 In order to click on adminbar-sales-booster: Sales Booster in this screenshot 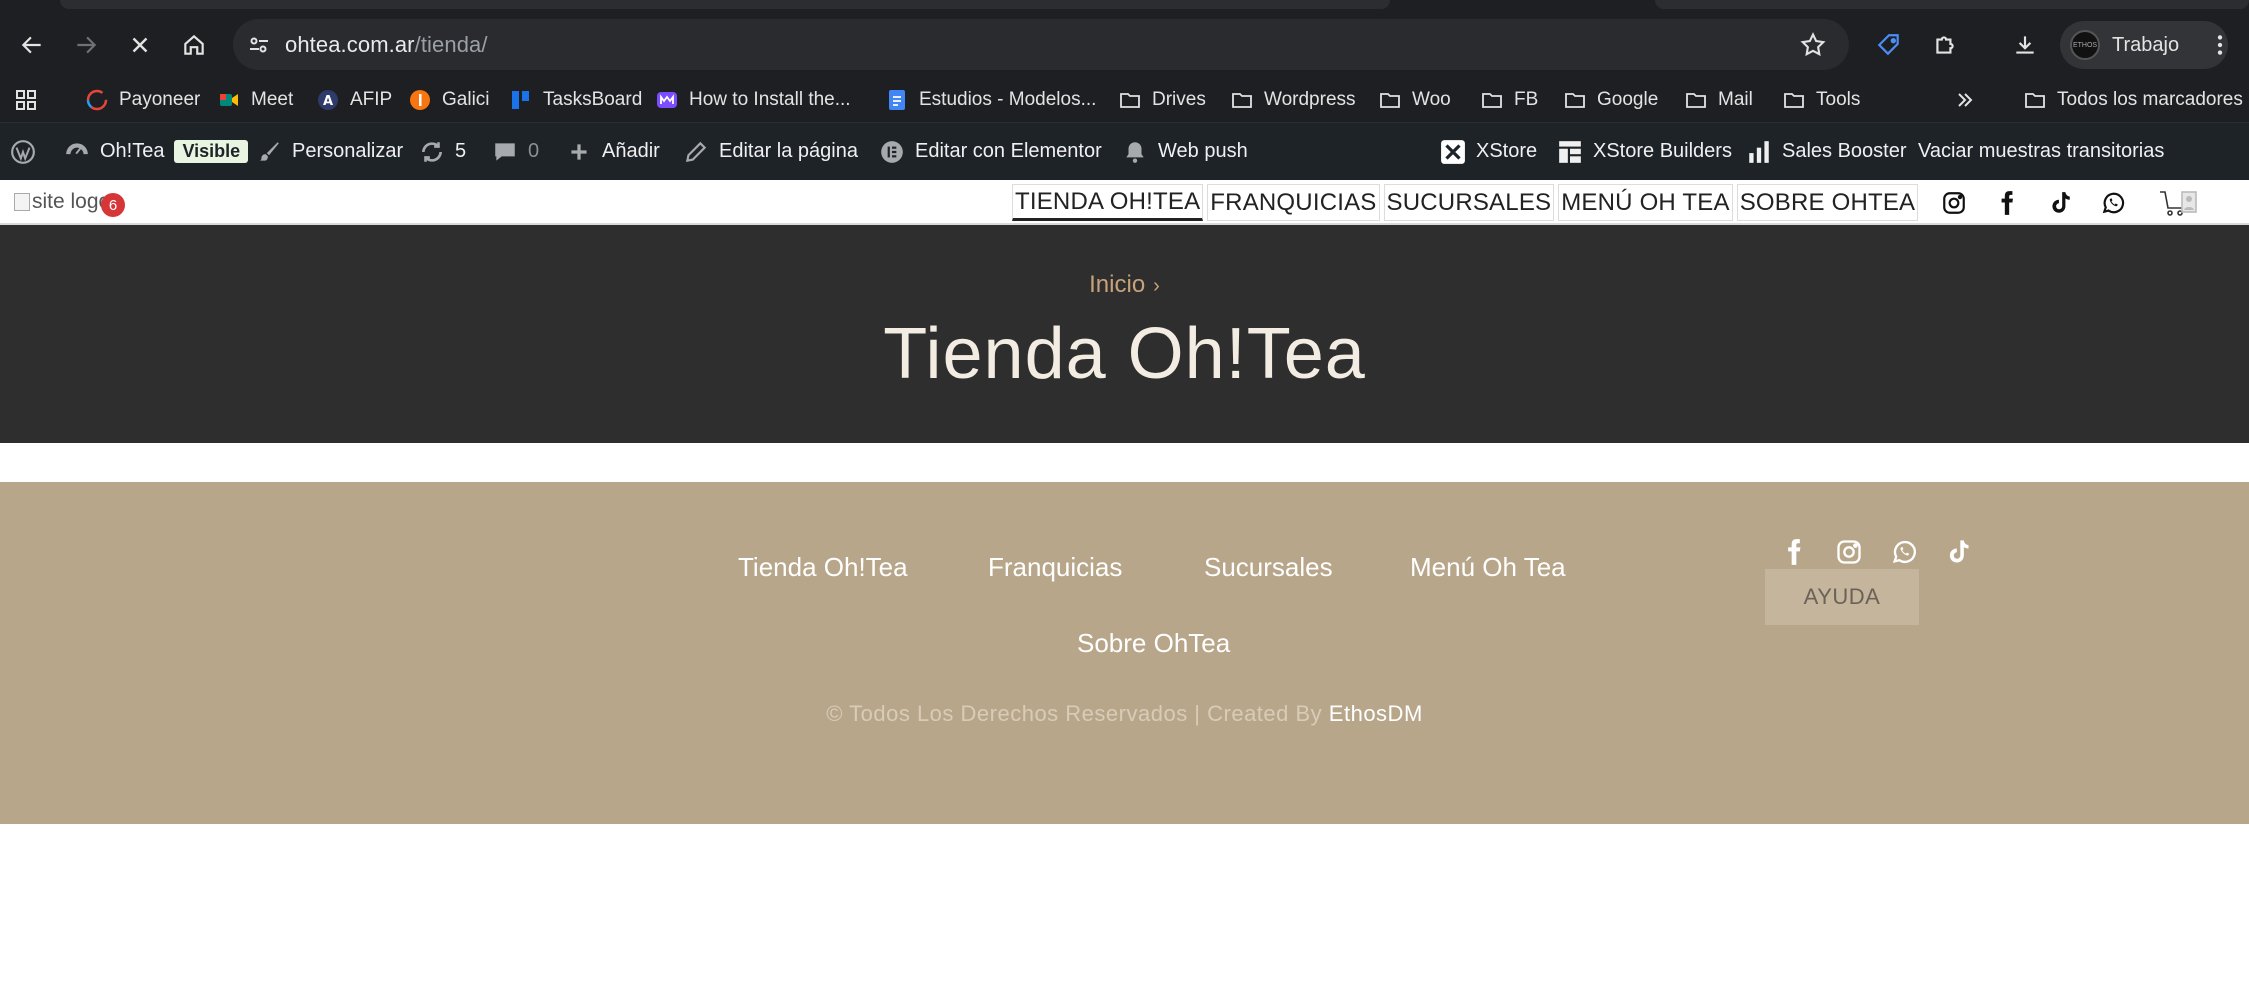, I will do `click(1826, 151)`.